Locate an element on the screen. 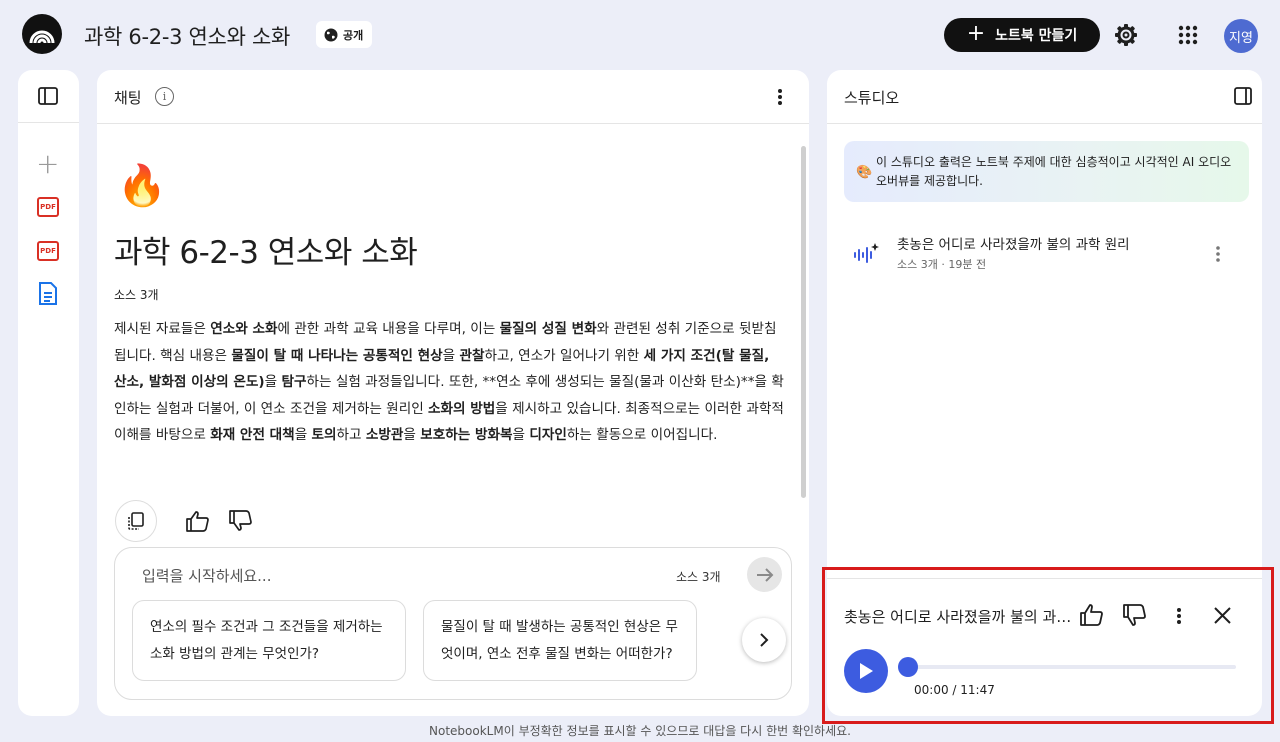 This screenshot has width=1280, height=742. create-notebook-button: + 노트북 만들기 is located at coordinates (1022, 35).